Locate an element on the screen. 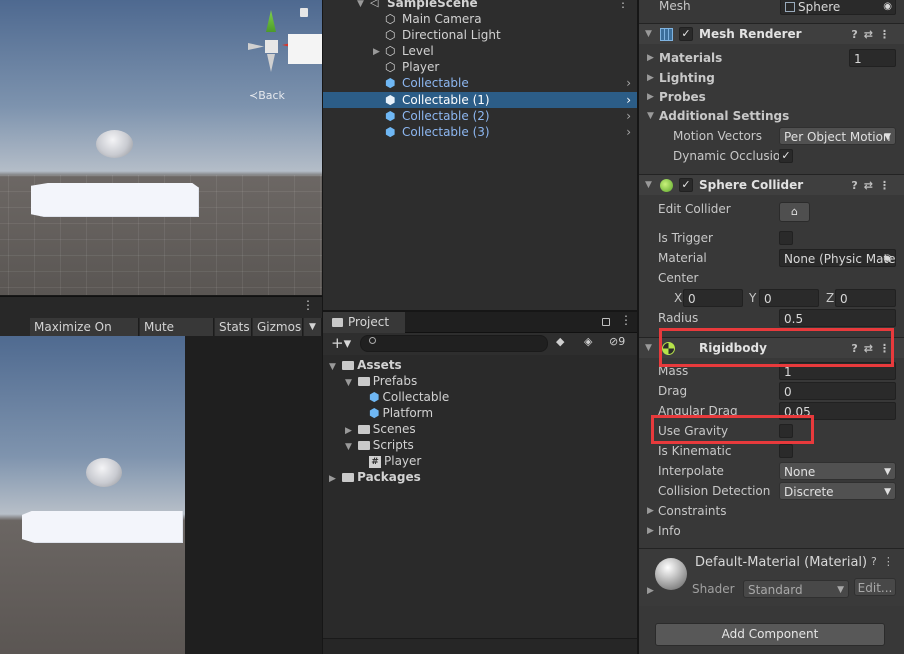 Image resolution: width=904 pixels, height=654 pixels. sphere-collider-enabled-checkbox: ✓ is located at coordinates (686, 185).